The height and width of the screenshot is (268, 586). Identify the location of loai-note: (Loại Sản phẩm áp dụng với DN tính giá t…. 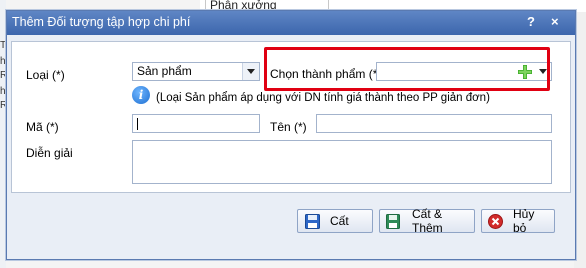
(323, 98).